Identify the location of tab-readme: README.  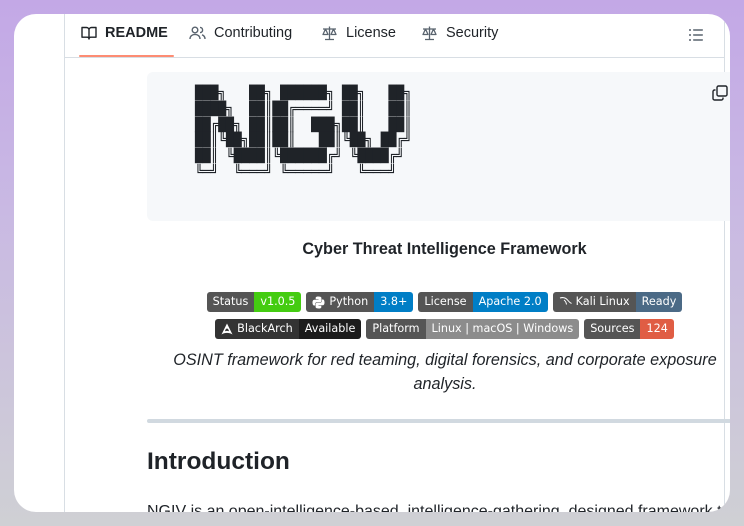
(124, 33).